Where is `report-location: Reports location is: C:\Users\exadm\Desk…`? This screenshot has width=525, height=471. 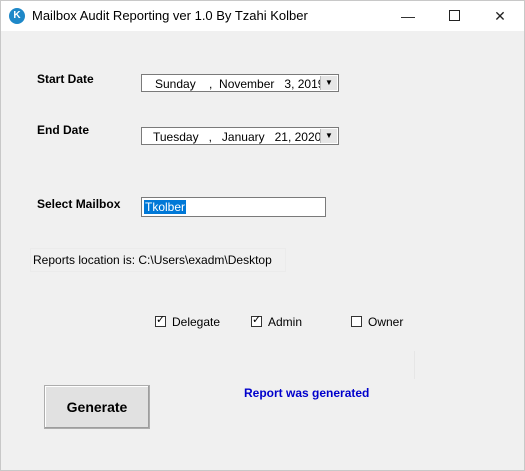 report-location: Reports location is: C:\Users\exadm\Desk… is located at coordinates (158, 260).